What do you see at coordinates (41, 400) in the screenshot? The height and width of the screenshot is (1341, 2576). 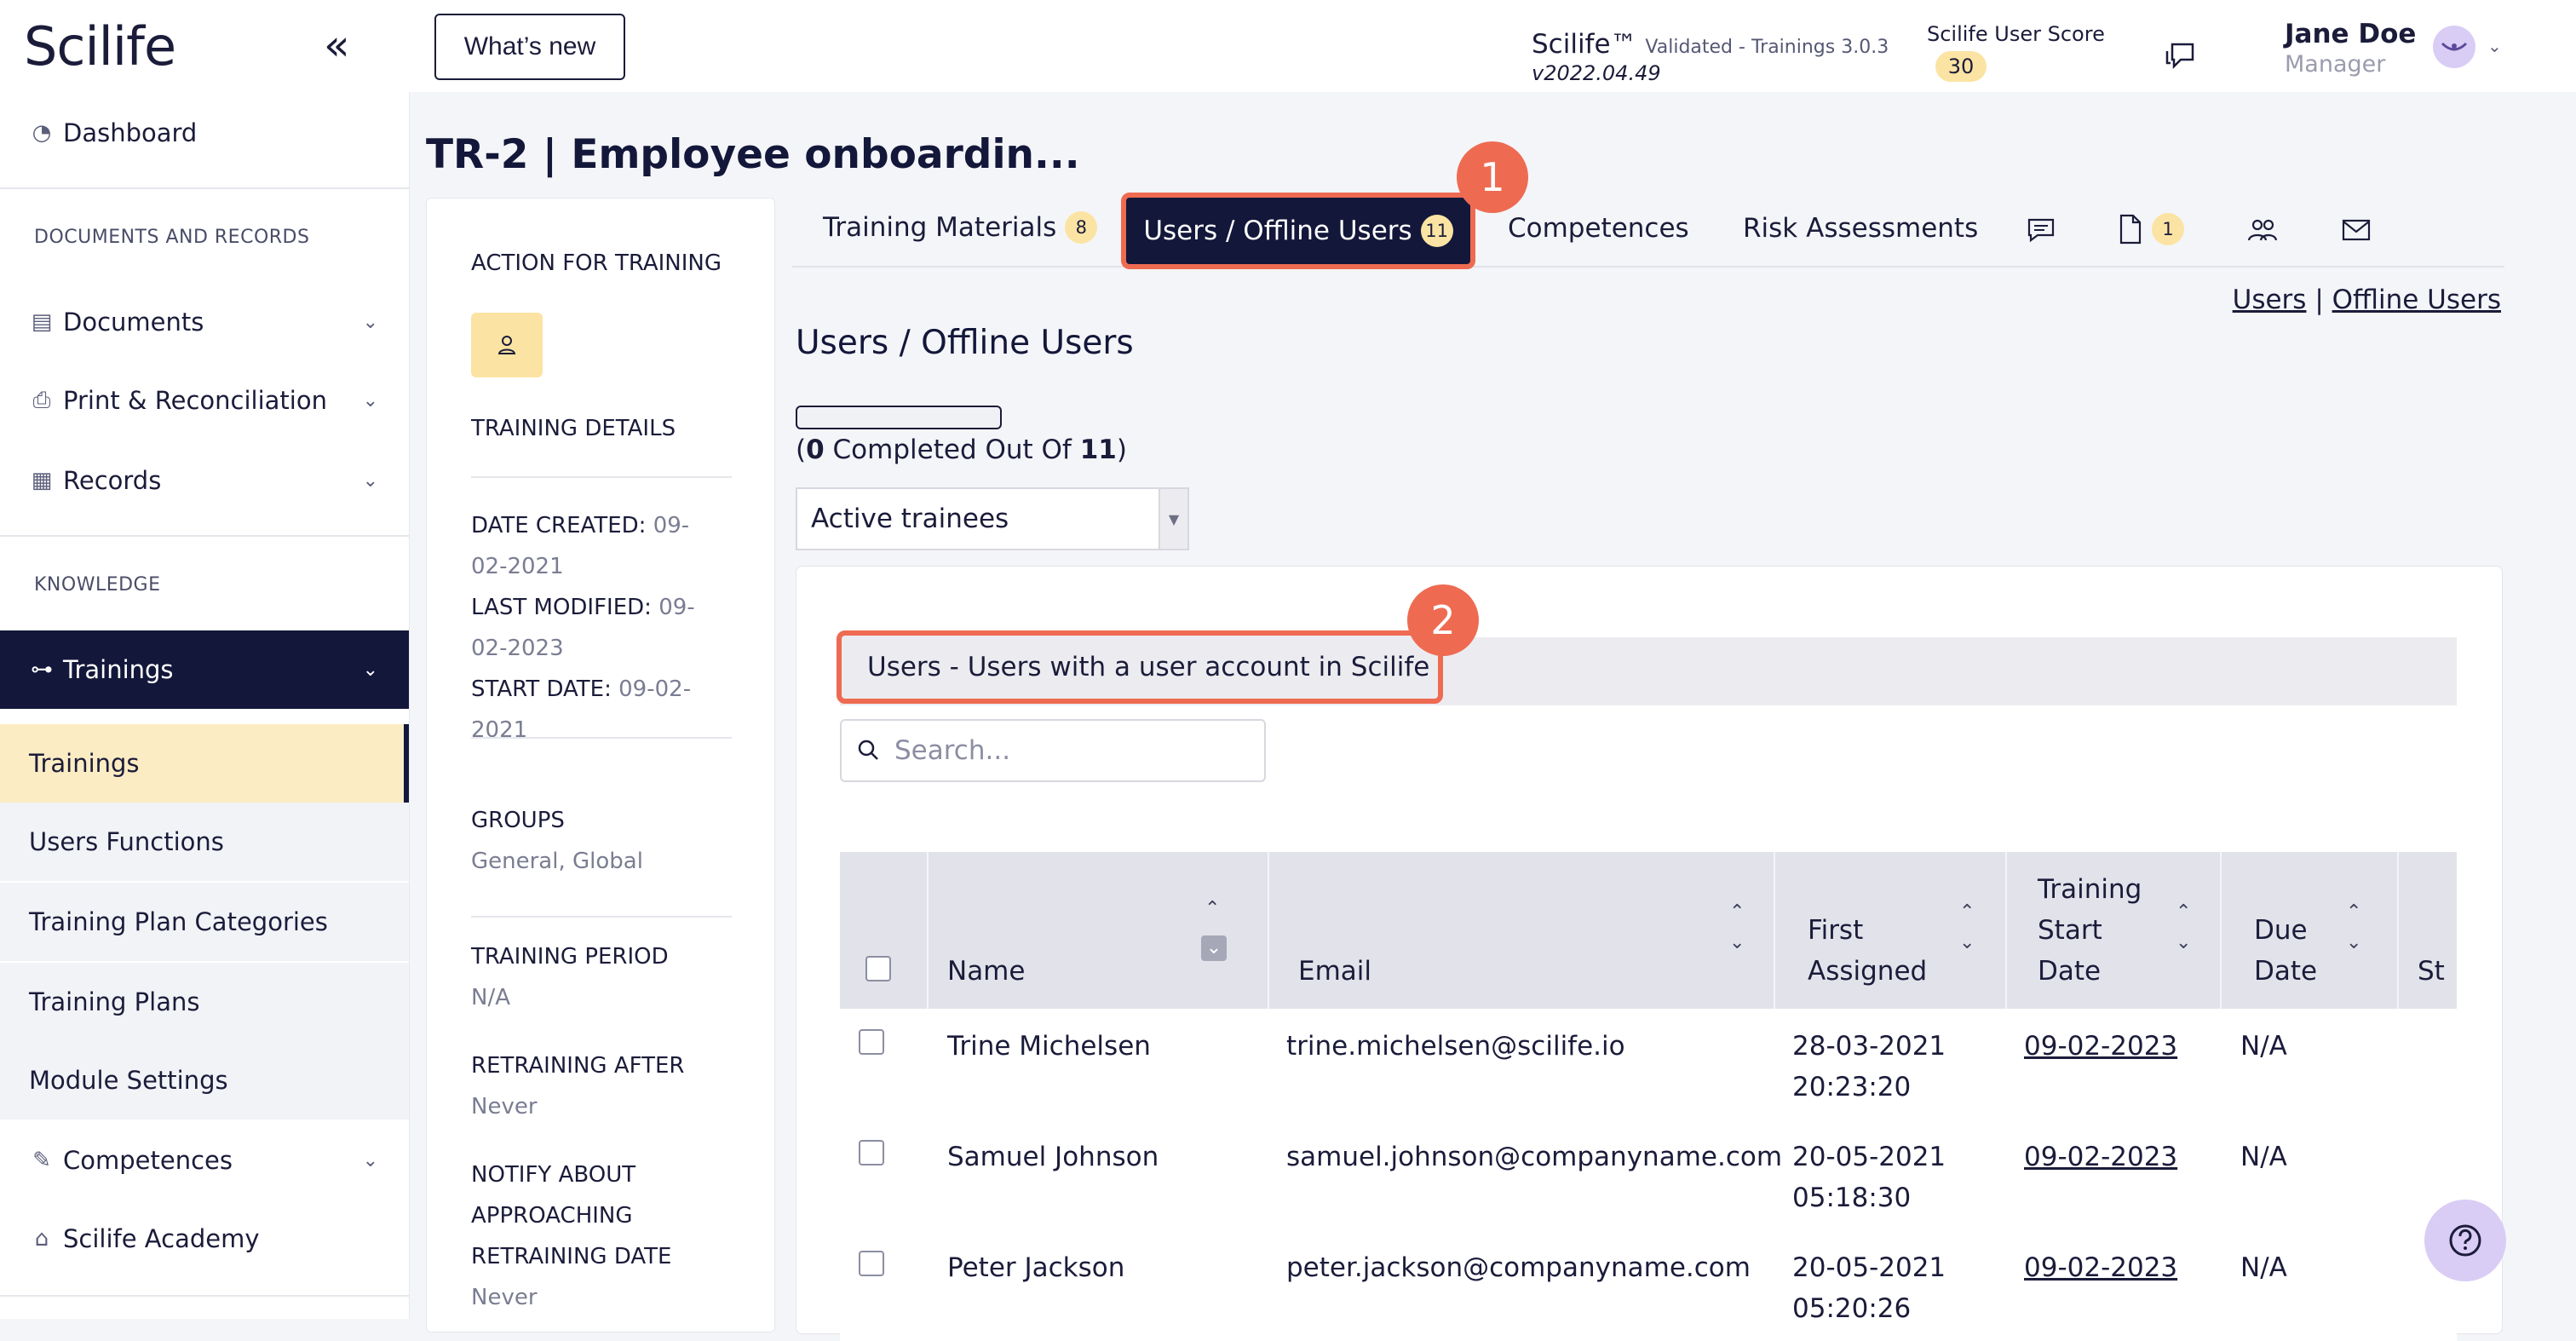 I see `printer-icon: ⎙` at bounding box center [41, 400].